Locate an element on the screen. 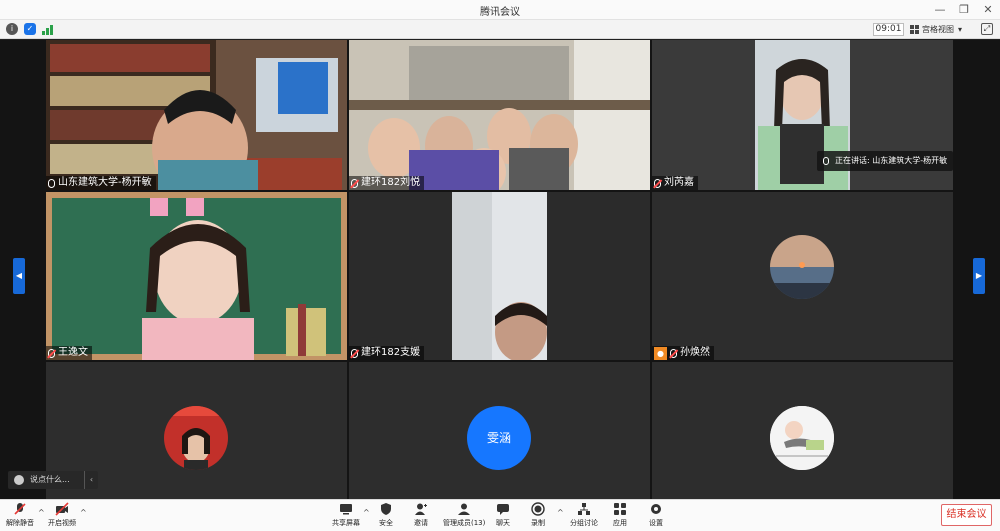  video-tile-8: 雯涵 is located at coordinates (499, 430).